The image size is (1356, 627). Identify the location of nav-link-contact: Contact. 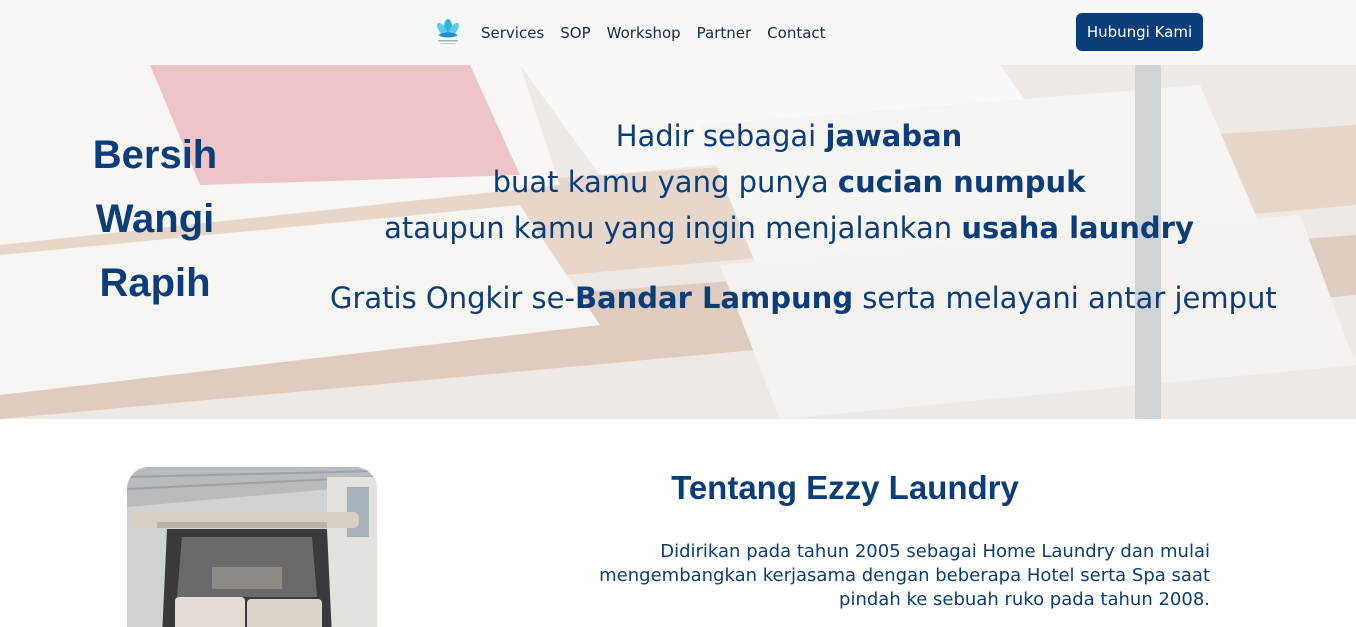
(796, 33).